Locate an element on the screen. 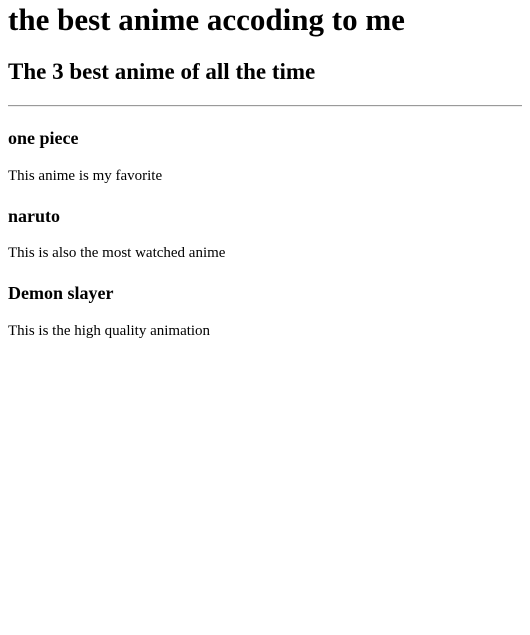  anime-title-one-piece: one piece is located at coordinates (43, 138).